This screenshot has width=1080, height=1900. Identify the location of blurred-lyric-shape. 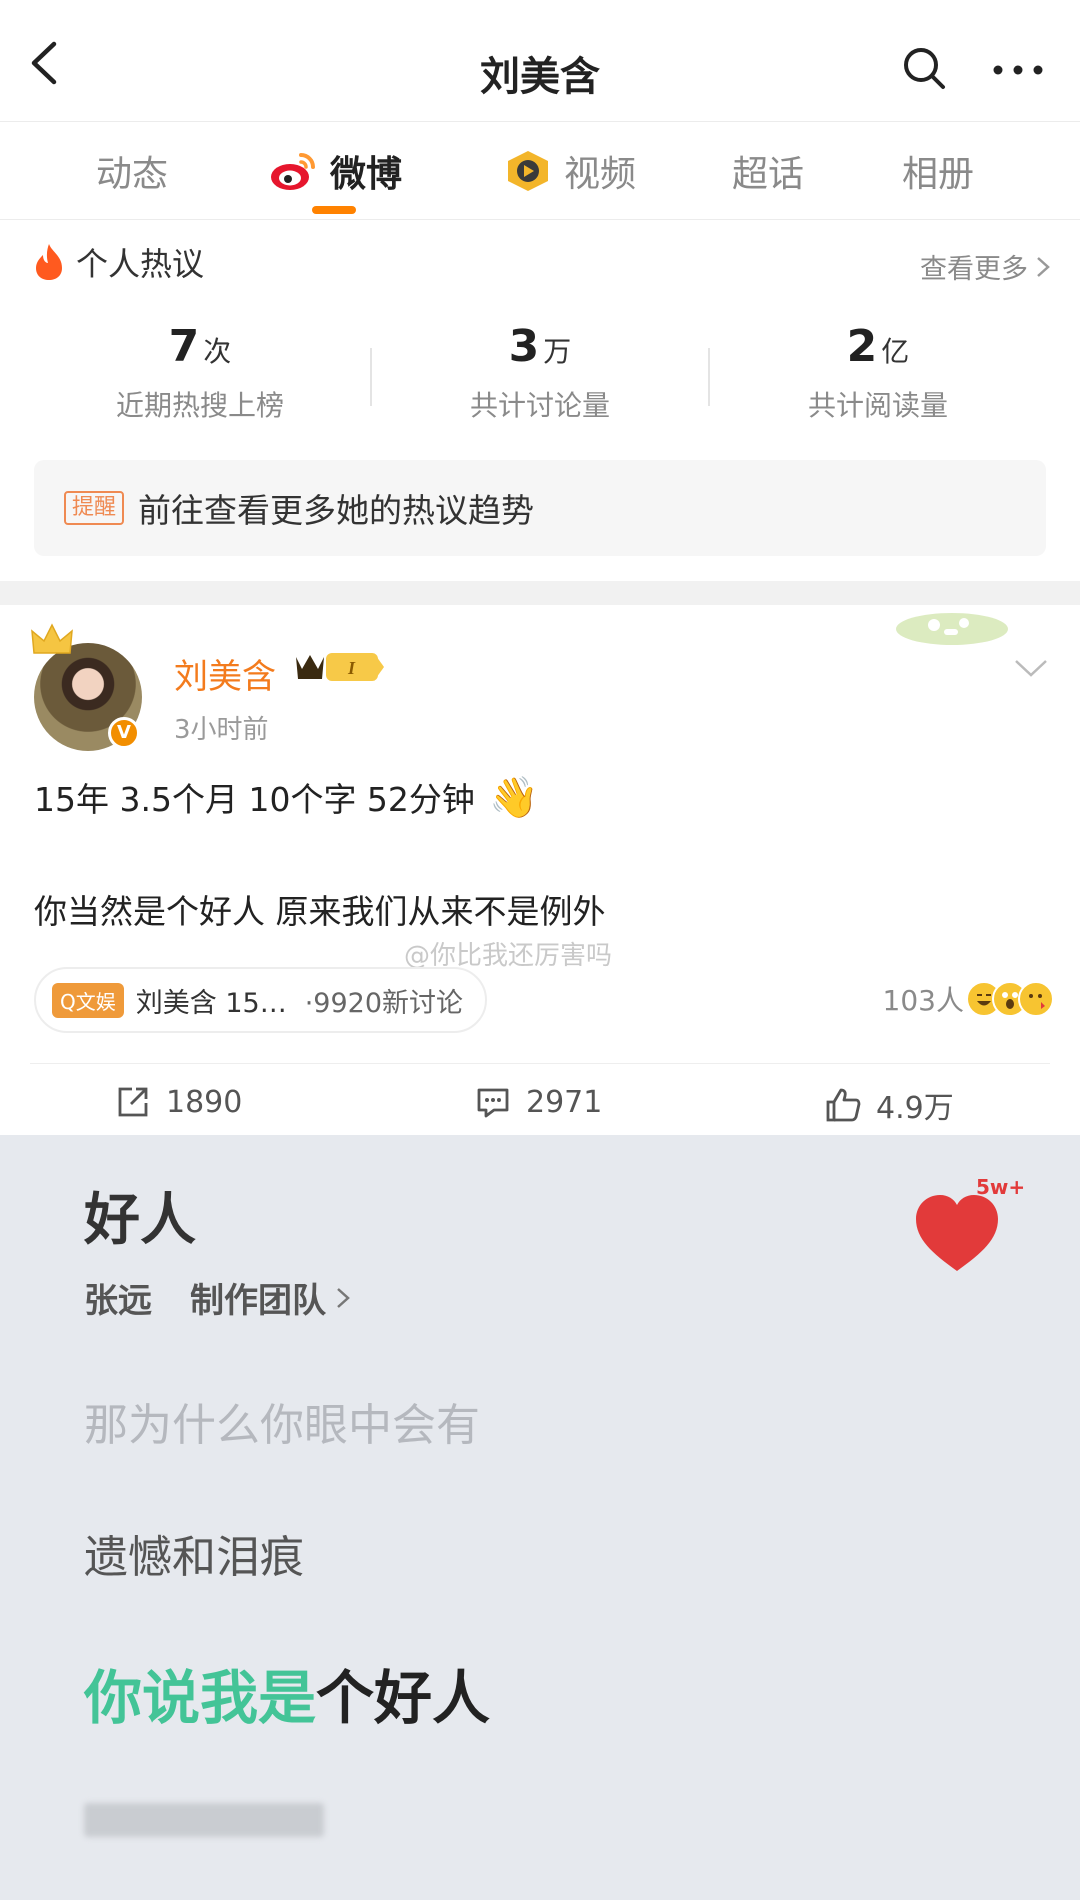
(204, 1820).